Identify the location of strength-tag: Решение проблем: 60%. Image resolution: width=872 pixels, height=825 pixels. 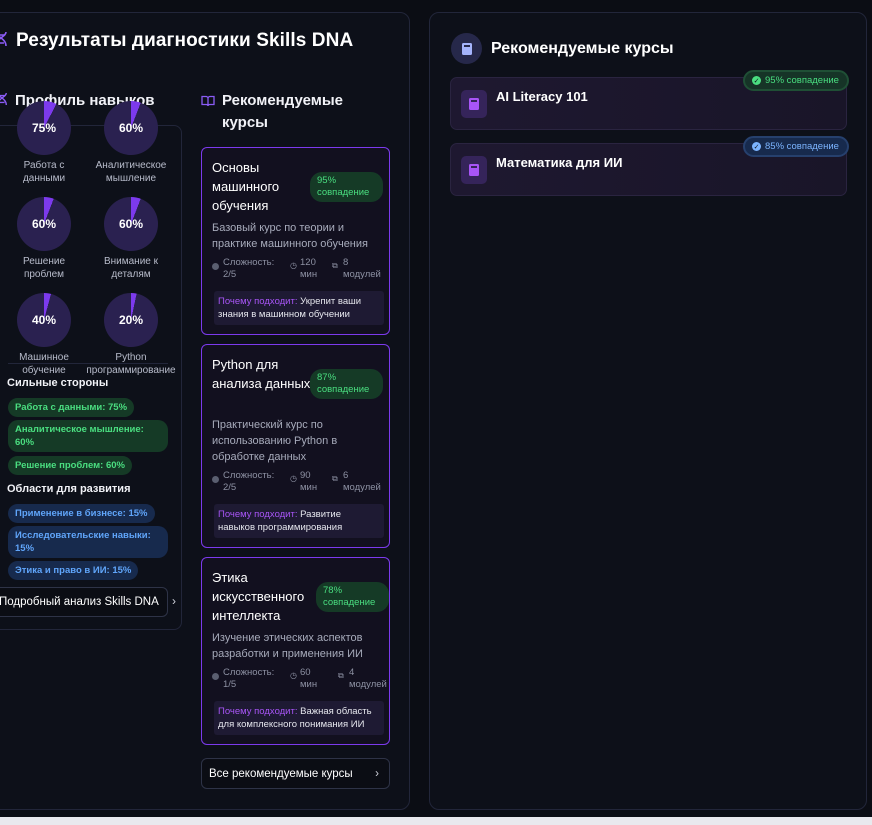
(70, 465).